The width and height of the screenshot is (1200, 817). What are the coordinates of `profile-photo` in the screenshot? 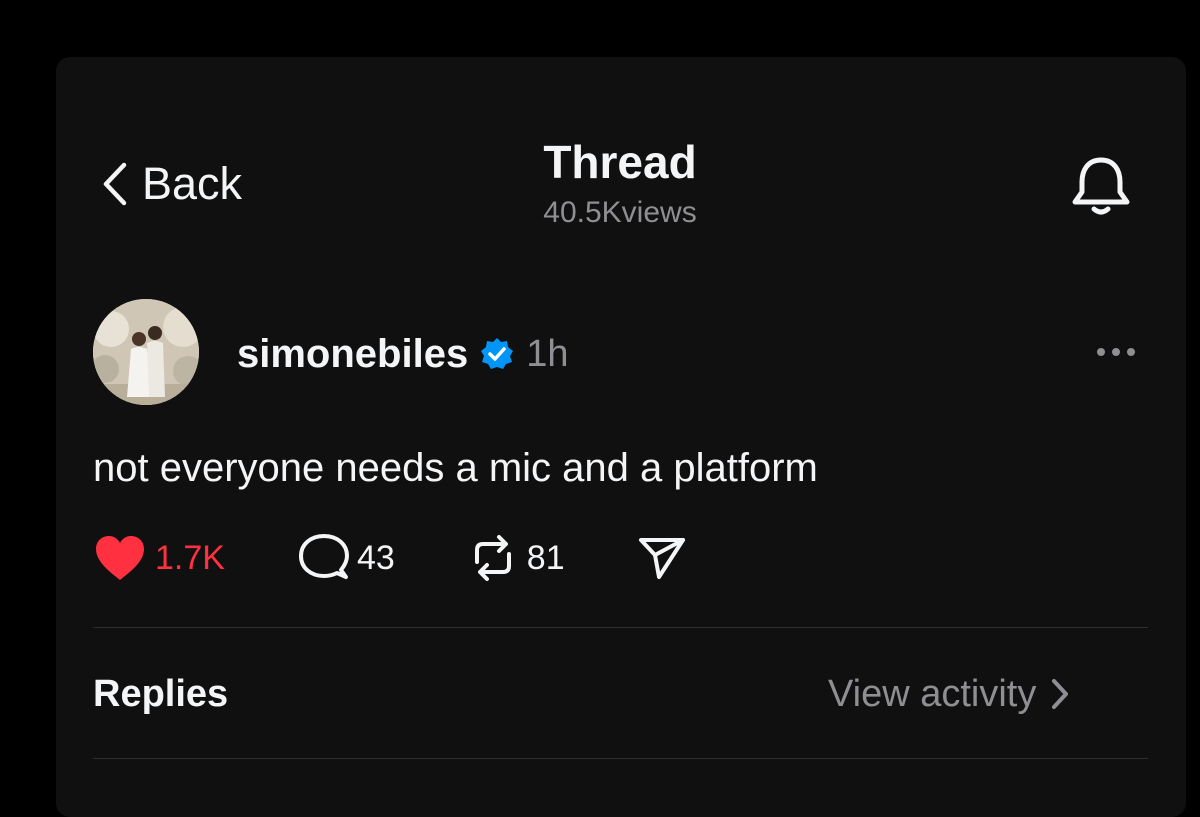 It's located at (146, 352).